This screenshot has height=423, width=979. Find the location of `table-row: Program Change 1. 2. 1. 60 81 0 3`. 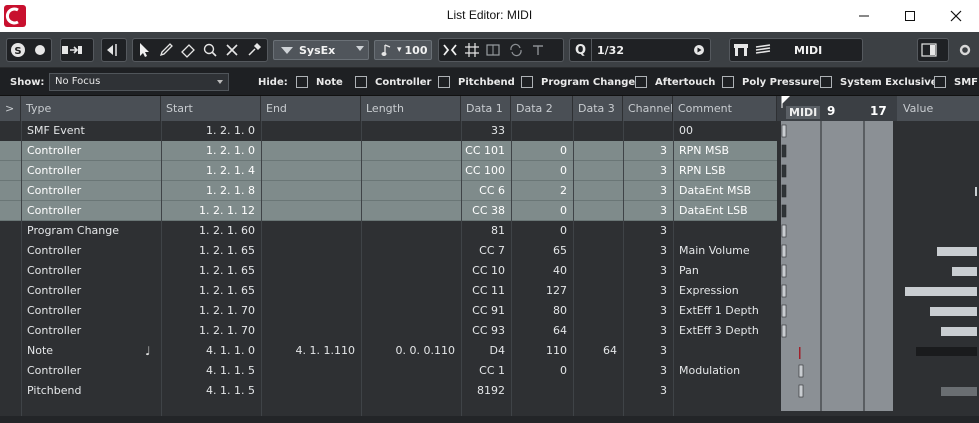

table-row: Program Change 1. 2. 1. 60 81 0 3 is located at coordinates (388, 231).